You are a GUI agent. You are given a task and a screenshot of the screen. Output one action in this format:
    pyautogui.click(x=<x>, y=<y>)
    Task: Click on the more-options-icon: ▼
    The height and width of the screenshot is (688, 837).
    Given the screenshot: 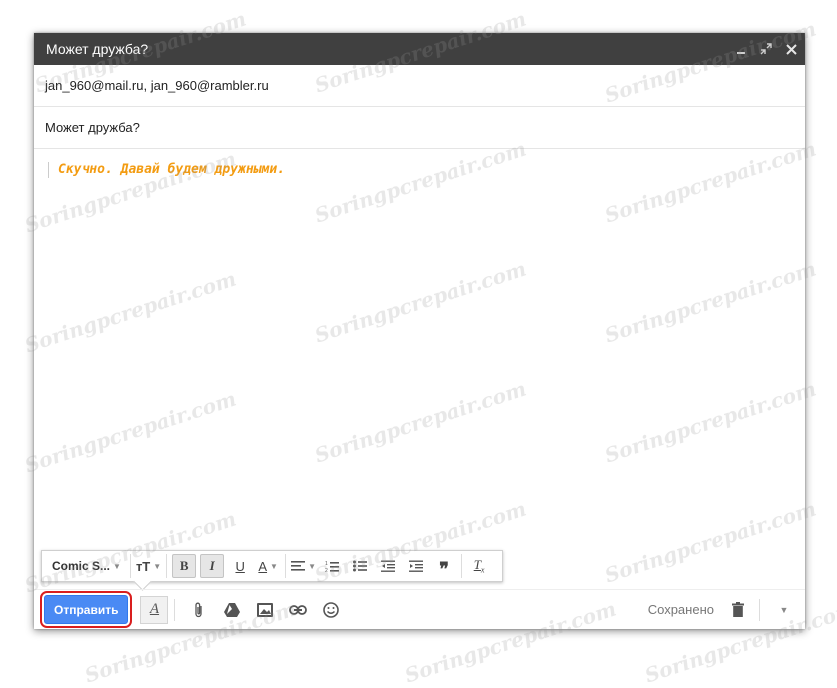 What is the action you would take?
    pyautogui.click(x=784, y=609)
    